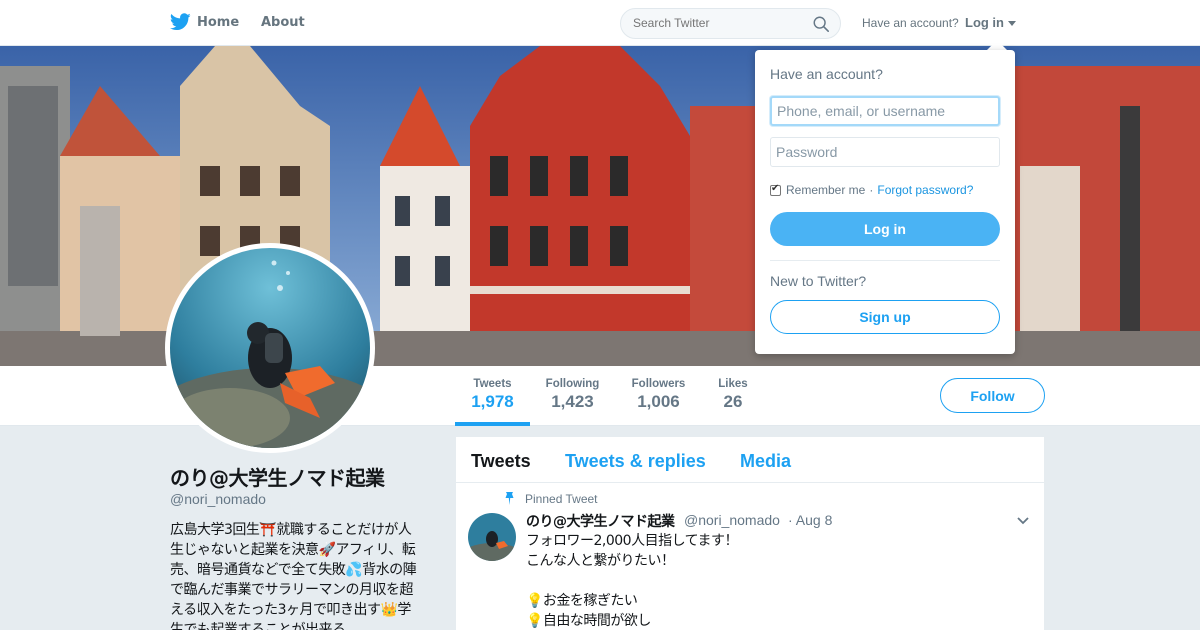 The image size is (1200, 630). Describe the element at coordinates (765, 461) in the screenshot. I see `tab-media: Media` at that location.